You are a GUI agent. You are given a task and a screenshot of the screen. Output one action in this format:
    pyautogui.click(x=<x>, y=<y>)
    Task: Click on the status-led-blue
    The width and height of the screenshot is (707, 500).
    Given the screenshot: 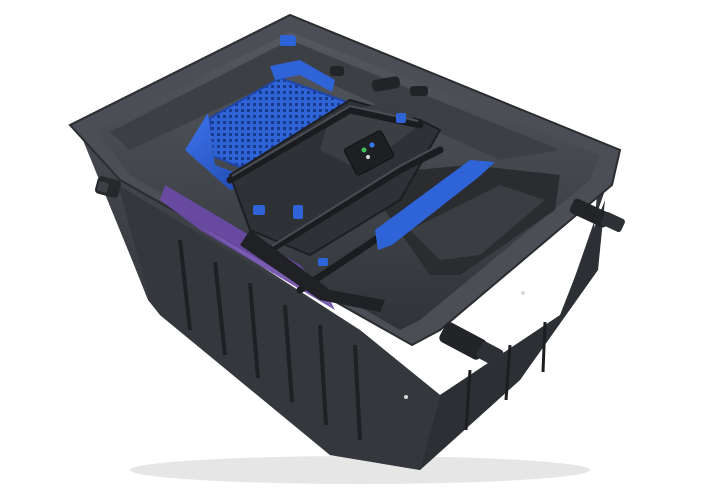 What is the action you would take?
    pyautogui.click(x=372, y=145)
    